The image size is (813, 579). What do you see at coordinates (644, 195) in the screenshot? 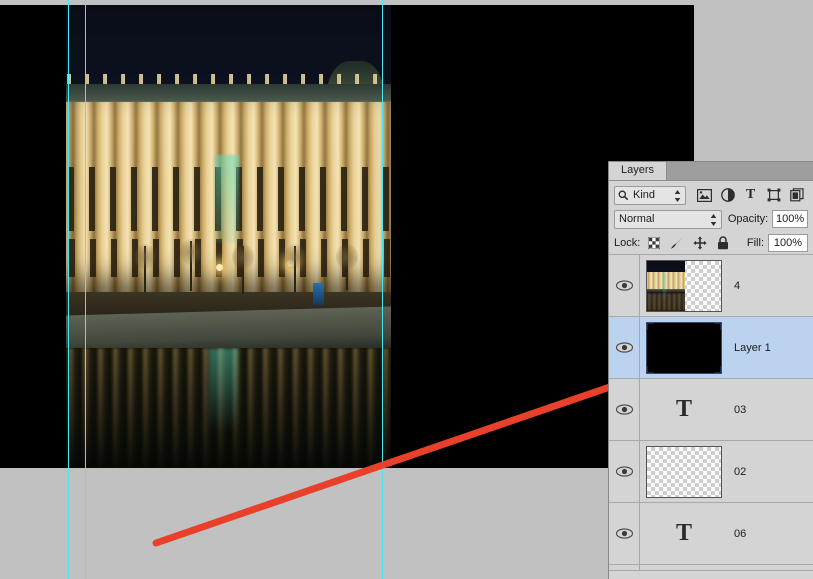
I see `filter-kind-label: Kind` at bounding box center [644, 195].